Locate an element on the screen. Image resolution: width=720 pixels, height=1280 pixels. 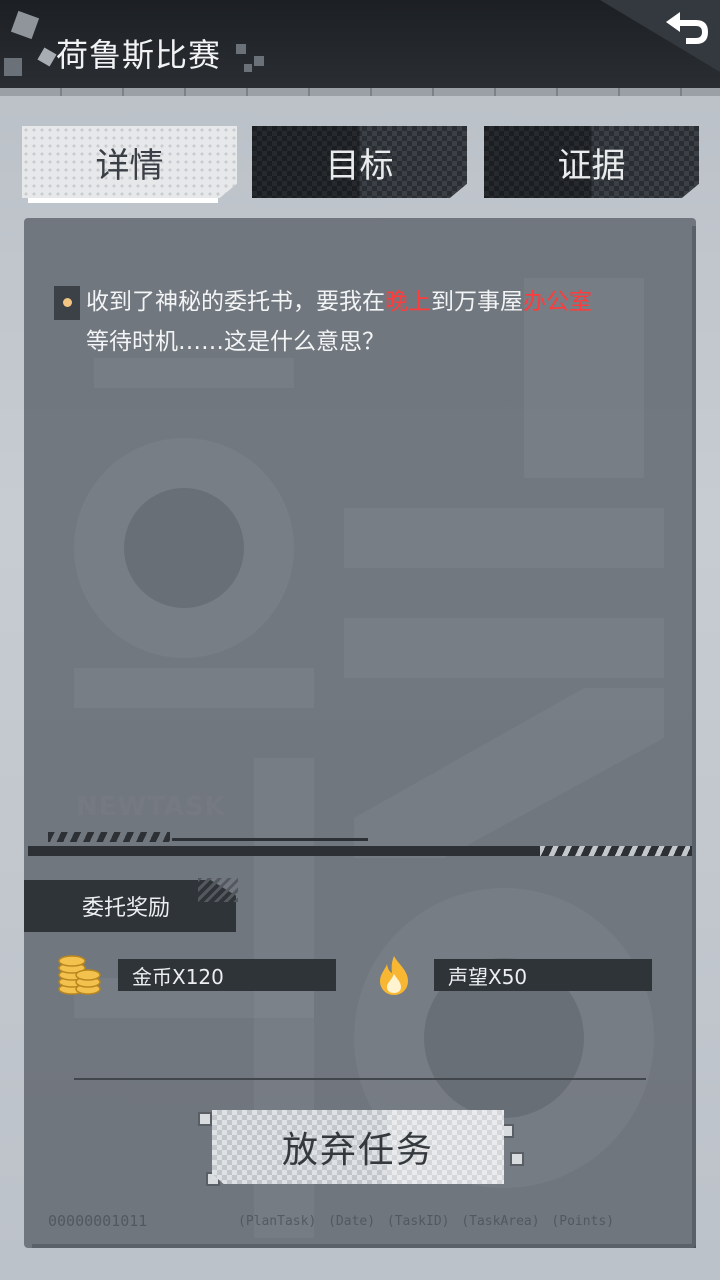
tab-objectives: 目标 is located at coordinates (359, 162).